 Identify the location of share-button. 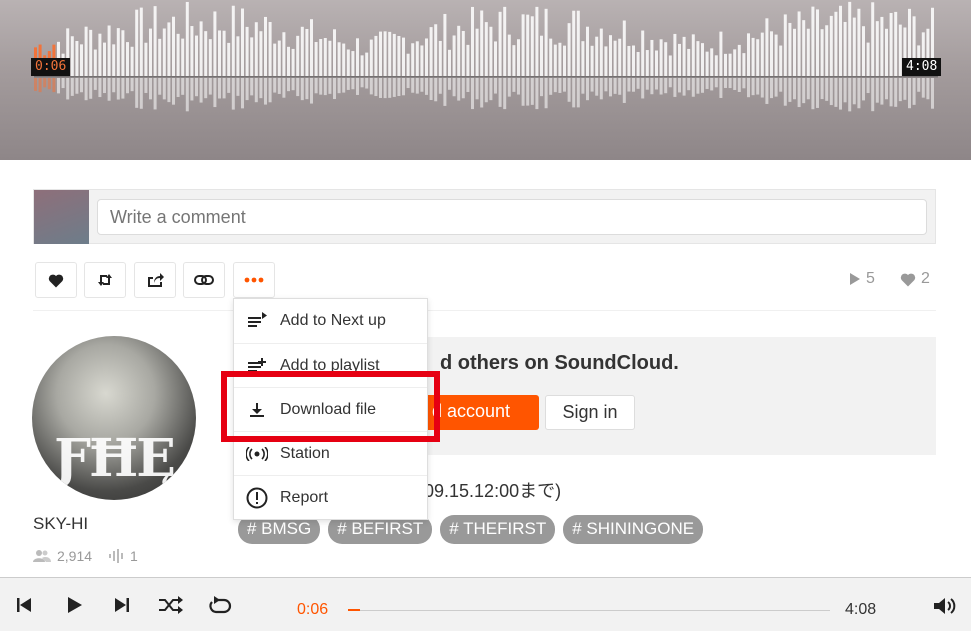
(155, 280).